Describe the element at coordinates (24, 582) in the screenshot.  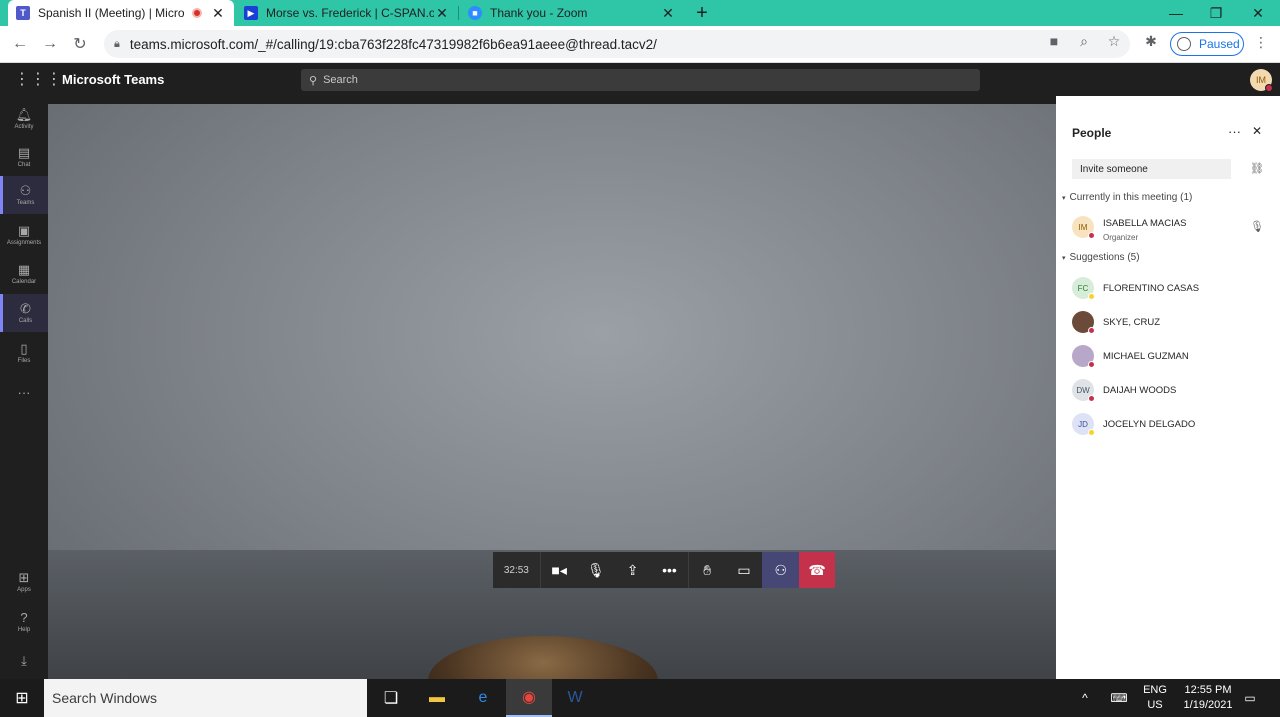
I see `rail-item-apps: ⊞ Apps` at that location.